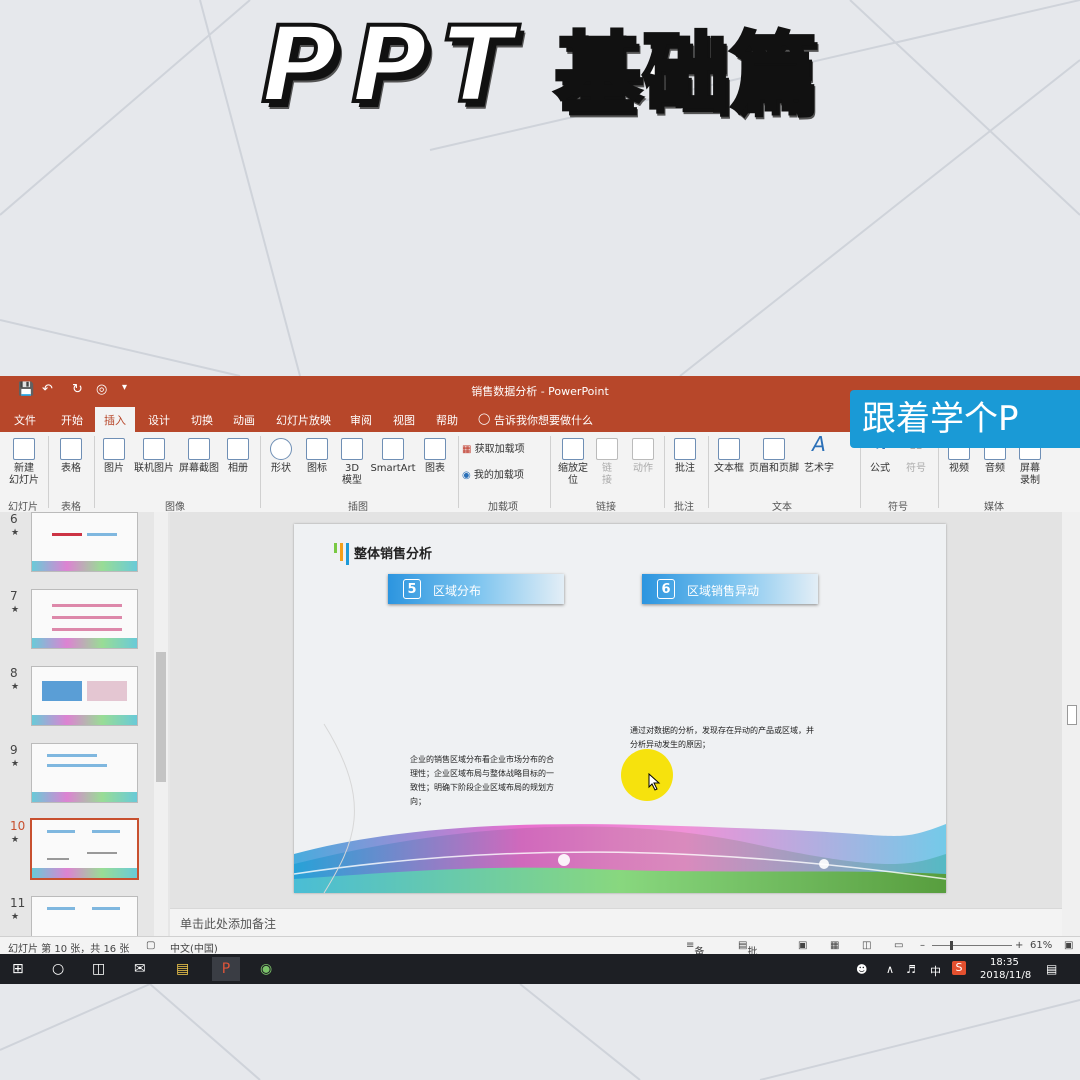 Image resolution: width=1080 pixels, height=1080 pixels. What do you see at coordinates (774, 449) in the screenshot?
I see `header-footer-icon` at bounding box center [774, 449].